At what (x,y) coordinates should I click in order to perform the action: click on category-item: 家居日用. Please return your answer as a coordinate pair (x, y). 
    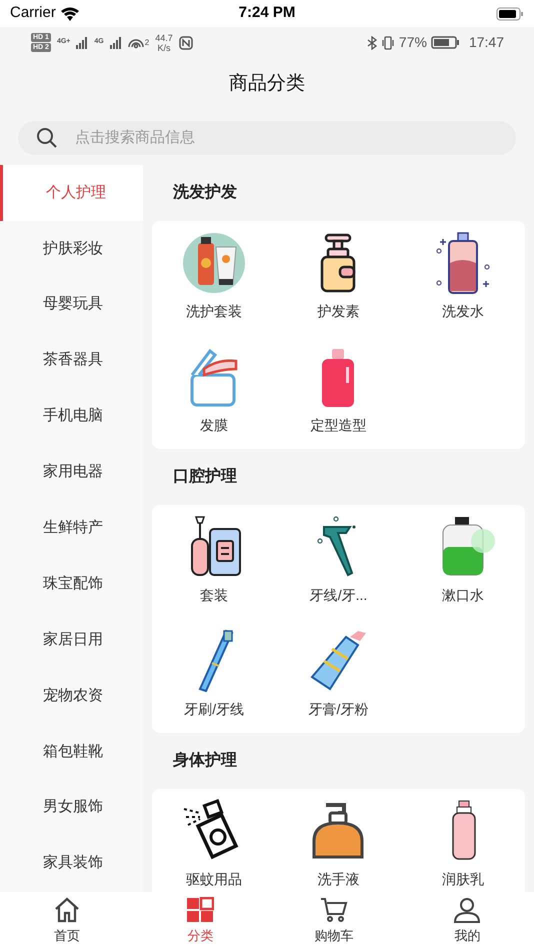
    Looking at the image, I should click on (71, 640).